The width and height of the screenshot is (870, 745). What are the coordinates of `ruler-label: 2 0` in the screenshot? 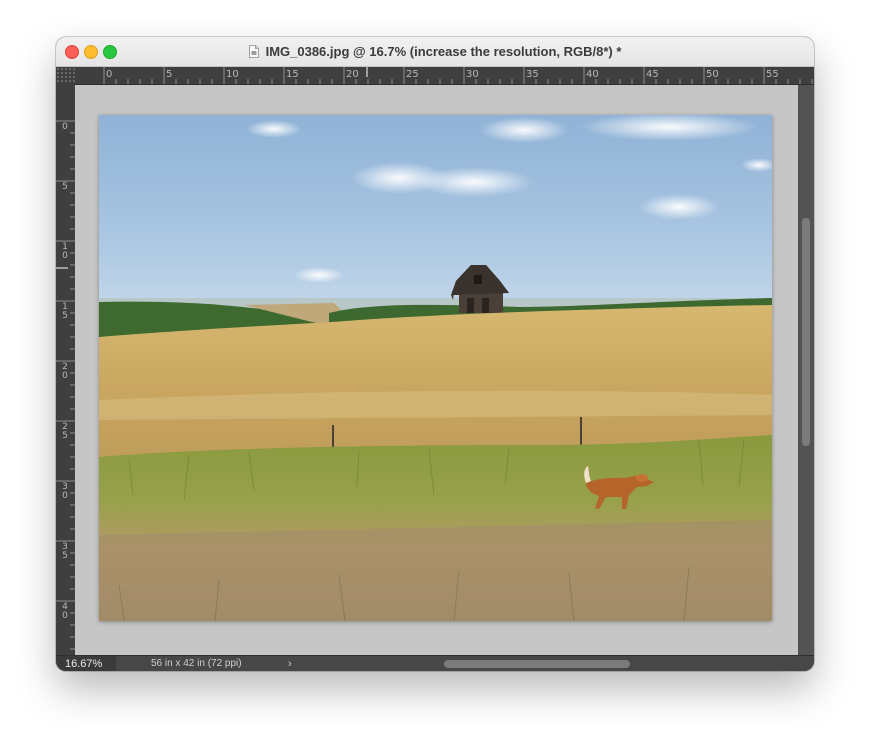 It's located at (65, 371).